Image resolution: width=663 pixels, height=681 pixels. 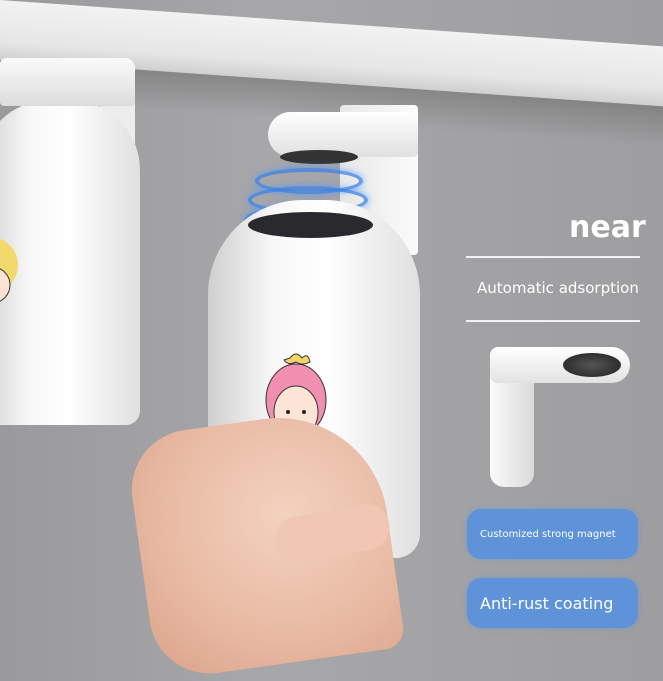 What do you see at coordinates (552, 603) in the screenshot?
I see `feature-badge-anti-rust: Anti-rust coating` at bounding box center [552, 603].